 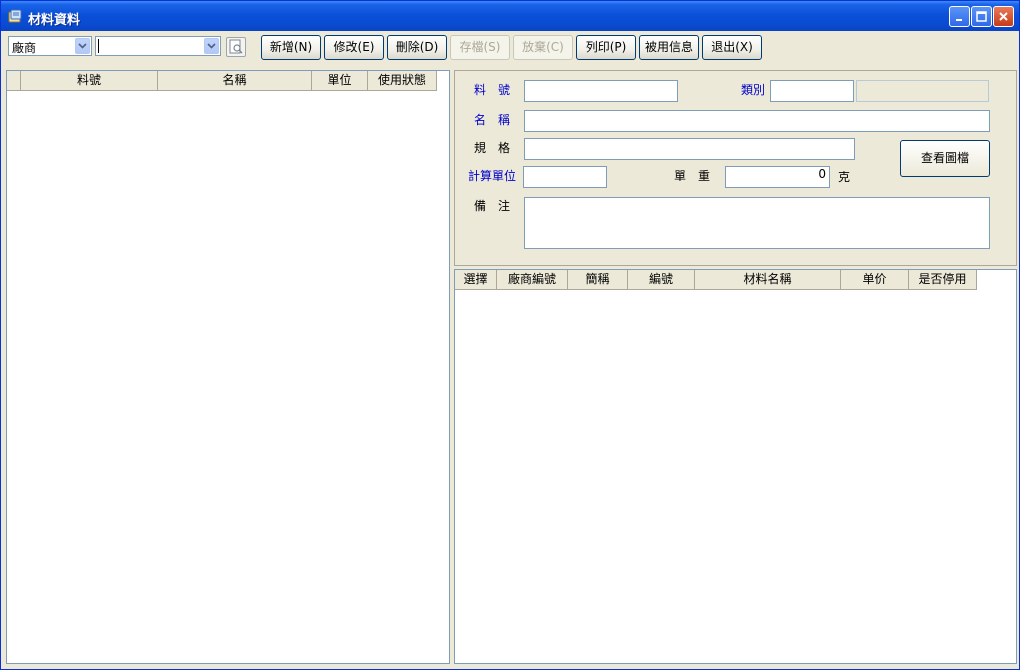 What do you see at coordinates (492, 90) in the screenshot?
I see `part-no-label: 料 號` at bounding box center [492, 90].